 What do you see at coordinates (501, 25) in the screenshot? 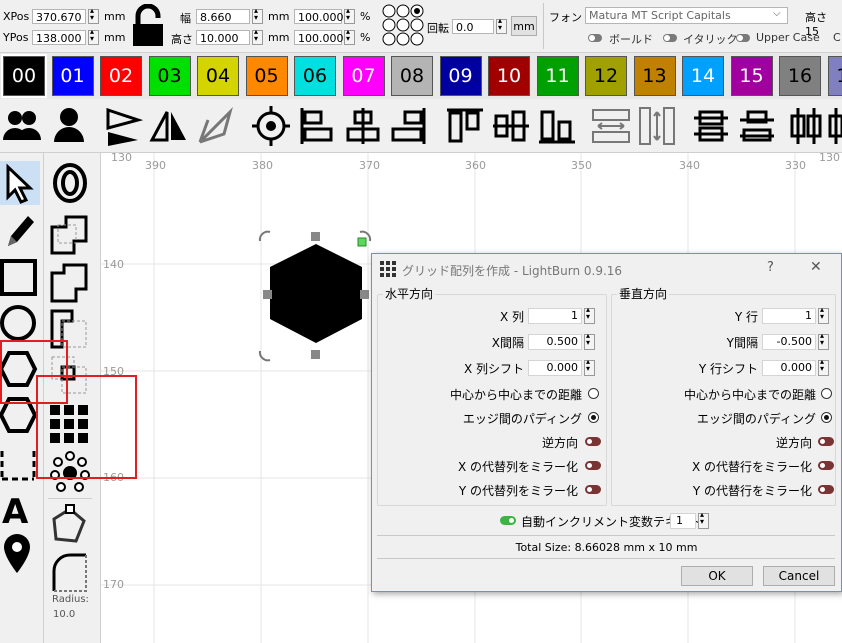
I see `rotate-spinner` at bounding box center [501, 25].